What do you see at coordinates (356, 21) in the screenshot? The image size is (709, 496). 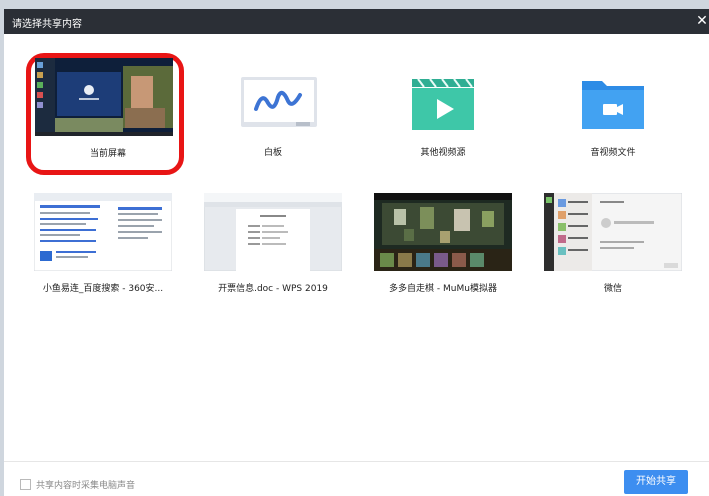 I see `title-bar: 请选择共享内容 ✕` at bounding box center [356, 21].